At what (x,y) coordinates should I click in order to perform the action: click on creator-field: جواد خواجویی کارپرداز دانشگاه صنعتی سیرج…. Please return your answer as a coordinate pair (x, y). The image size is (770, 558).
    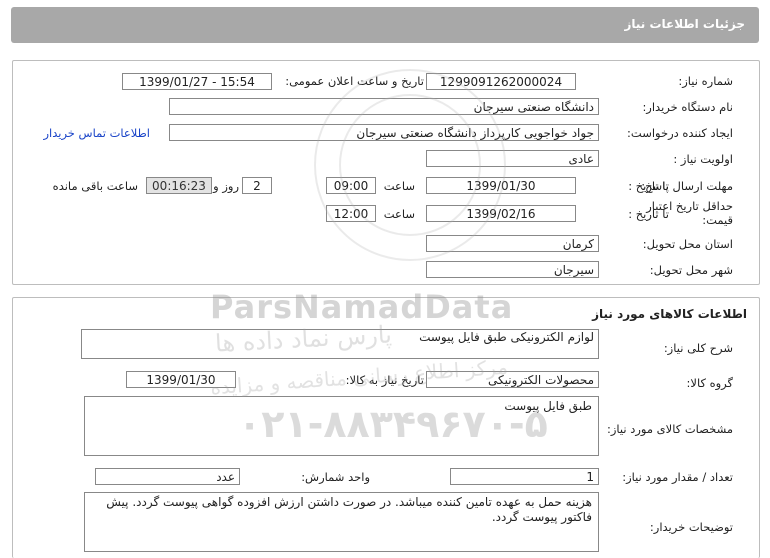
    Looking at the image, I should click on (384, 132).